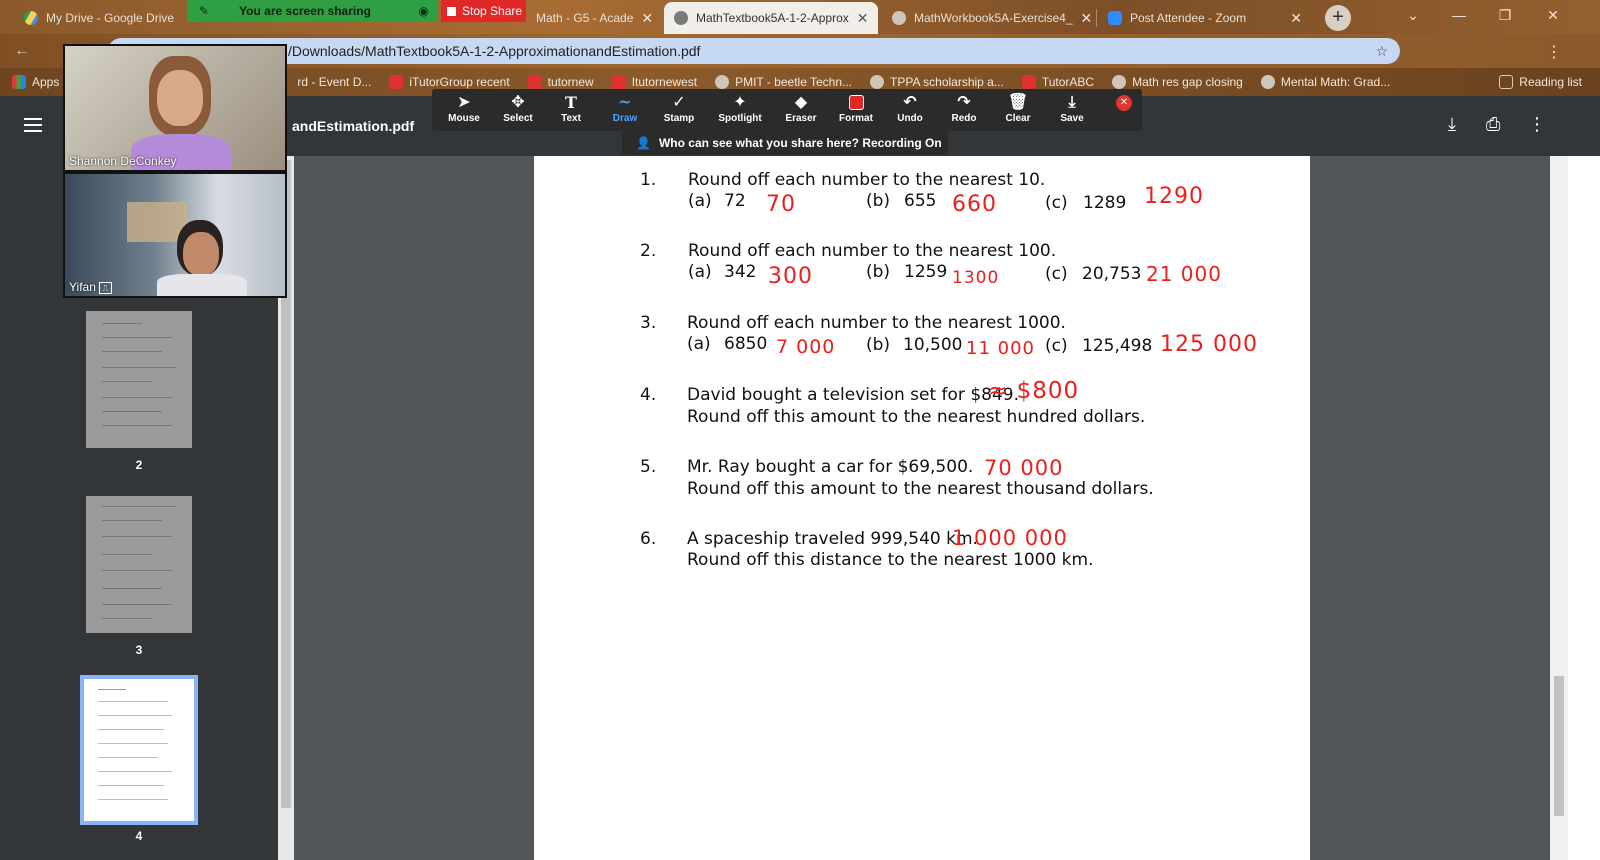 Image resolution: width=1600 pixels, height=860 pixels. Describe the element at coordinates (699, 344) in the screenshot. I see `part-label: (a)` at that location.